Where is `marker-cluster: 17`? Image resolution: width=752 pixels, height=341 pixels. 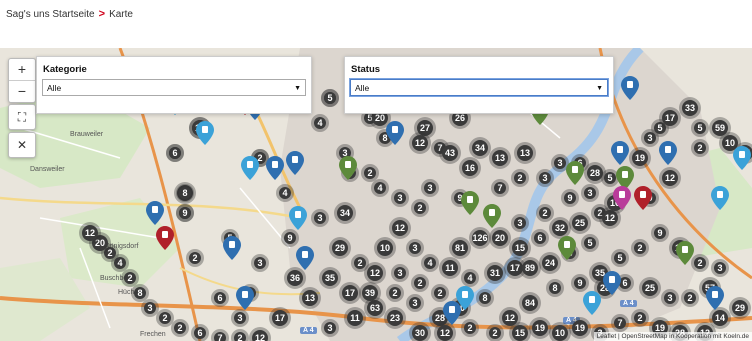
marker-cluster: 17 is located at coordinates (670, 118).